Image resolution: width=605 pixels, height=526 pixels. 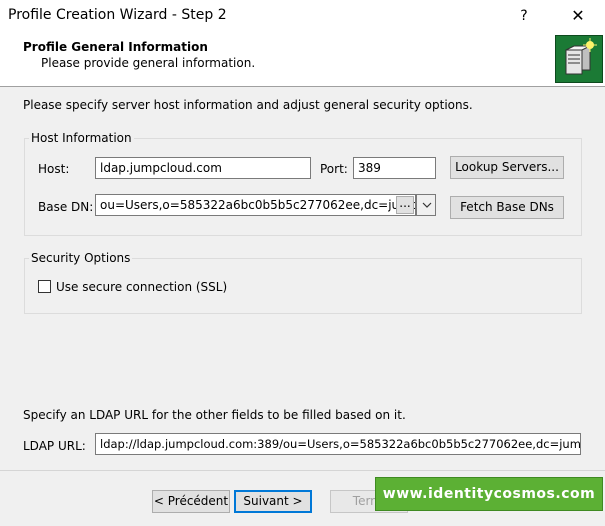 What do you see at coordinates (273, 501) in the screenshot?
I see `next-button: Suivant >` at bounding box center [273, 501].